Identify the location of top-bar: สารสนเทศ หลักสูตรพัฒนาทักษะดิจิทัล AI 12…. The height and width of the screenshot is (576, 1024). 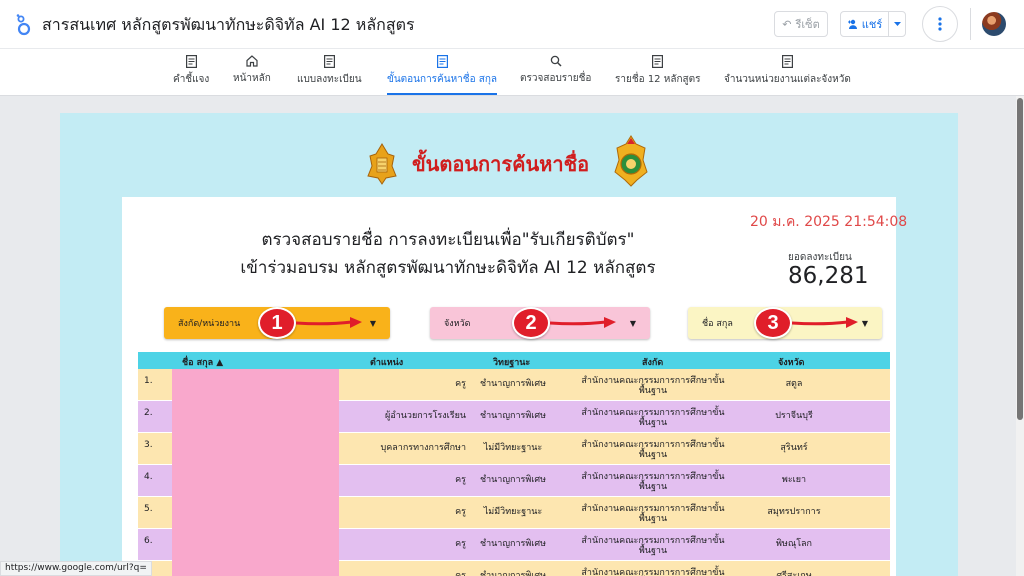
(512, 24).